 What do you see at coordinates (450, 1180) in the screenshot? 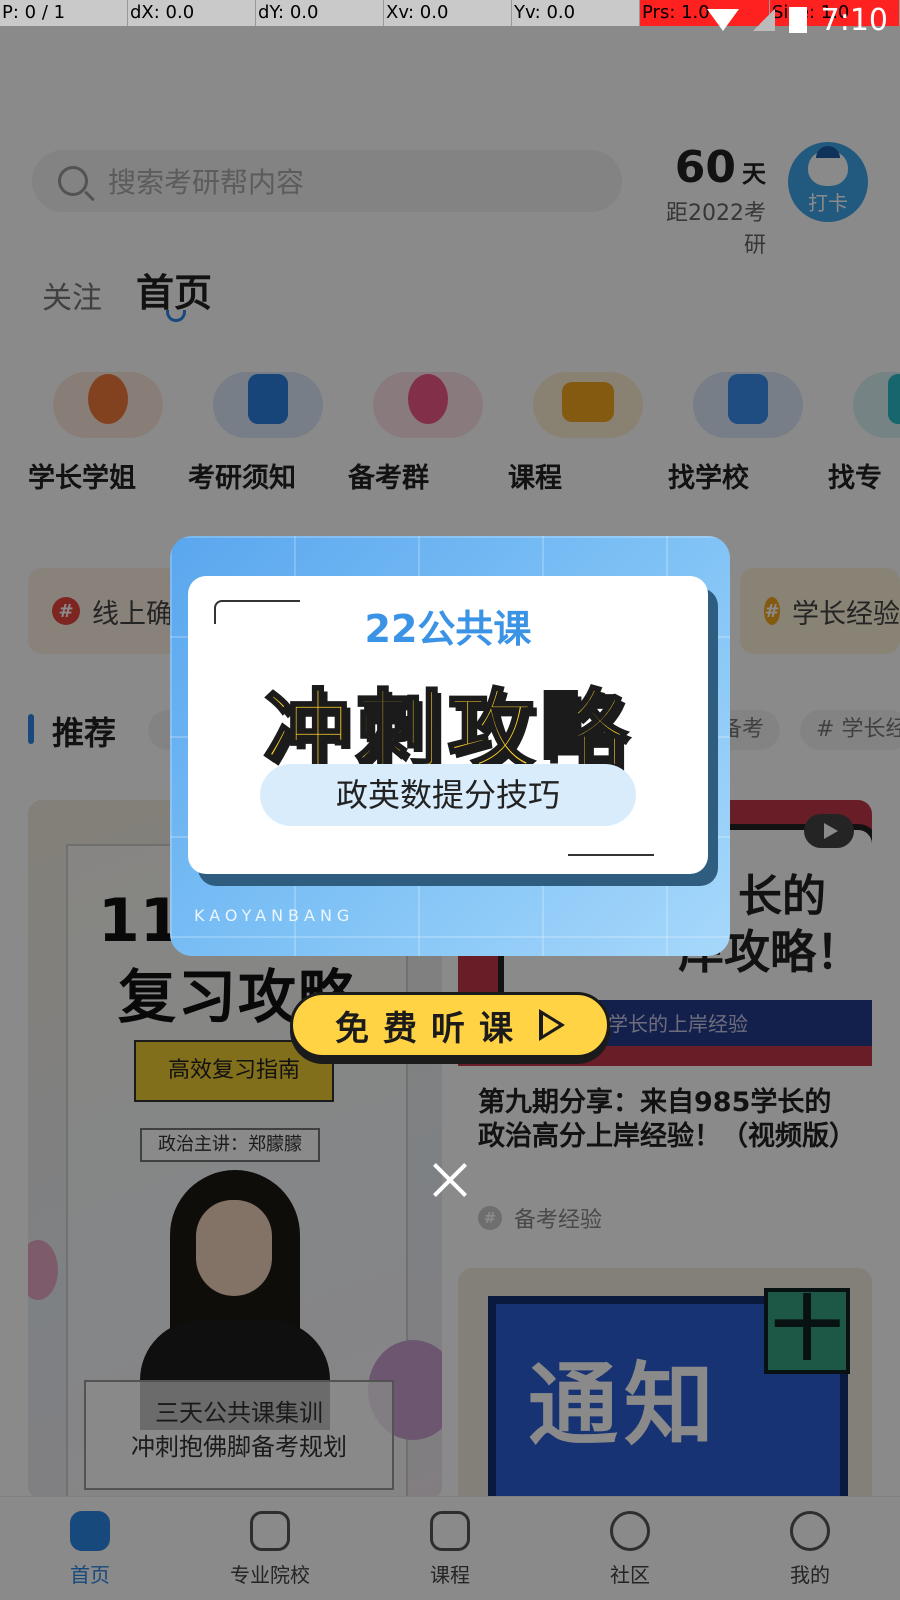
I see `close-icon` at bounding box center [450, 1180].